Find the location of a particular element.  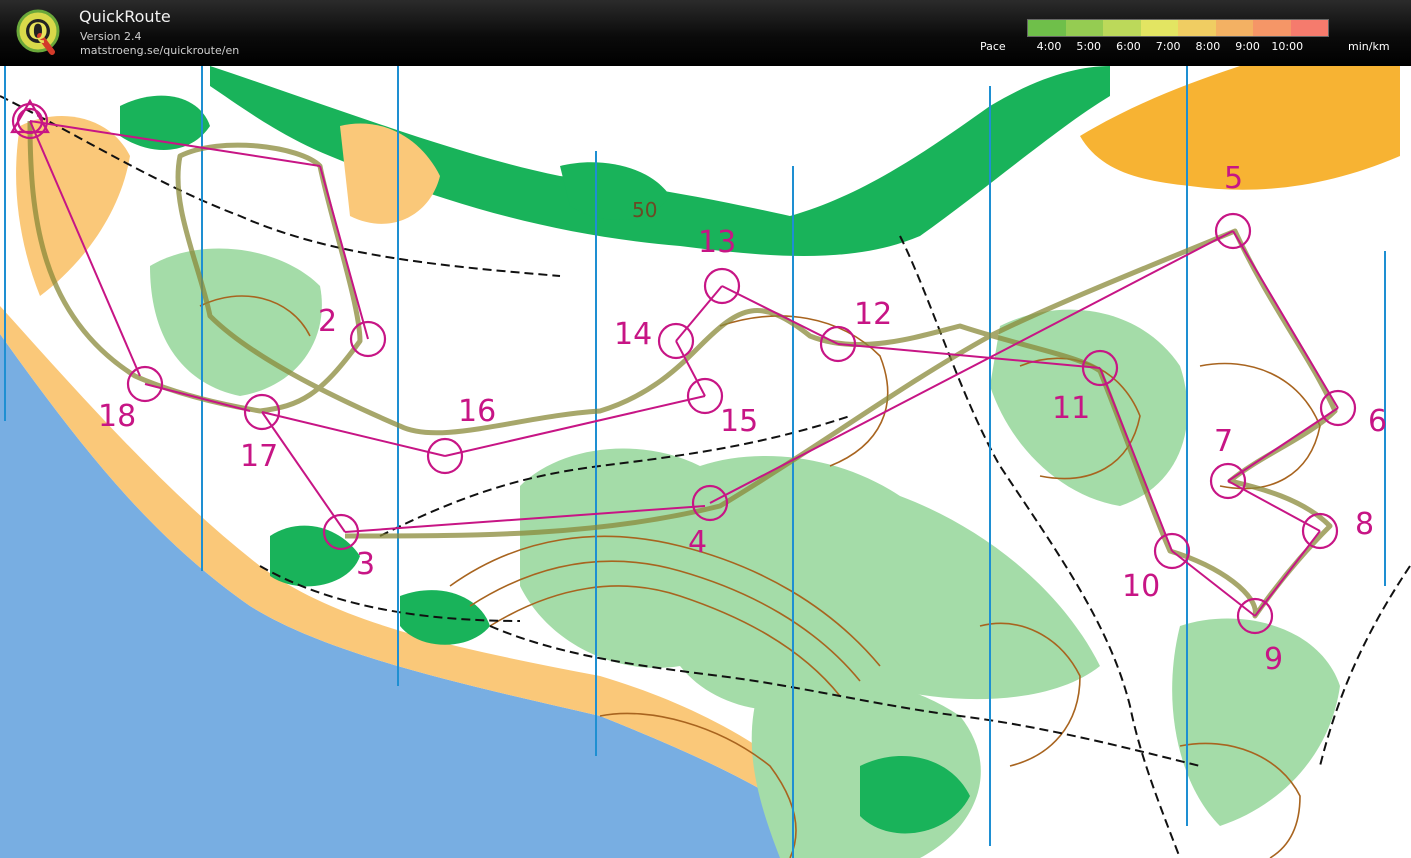

control-label-6: 6 is located at coordinates (1377, 421).